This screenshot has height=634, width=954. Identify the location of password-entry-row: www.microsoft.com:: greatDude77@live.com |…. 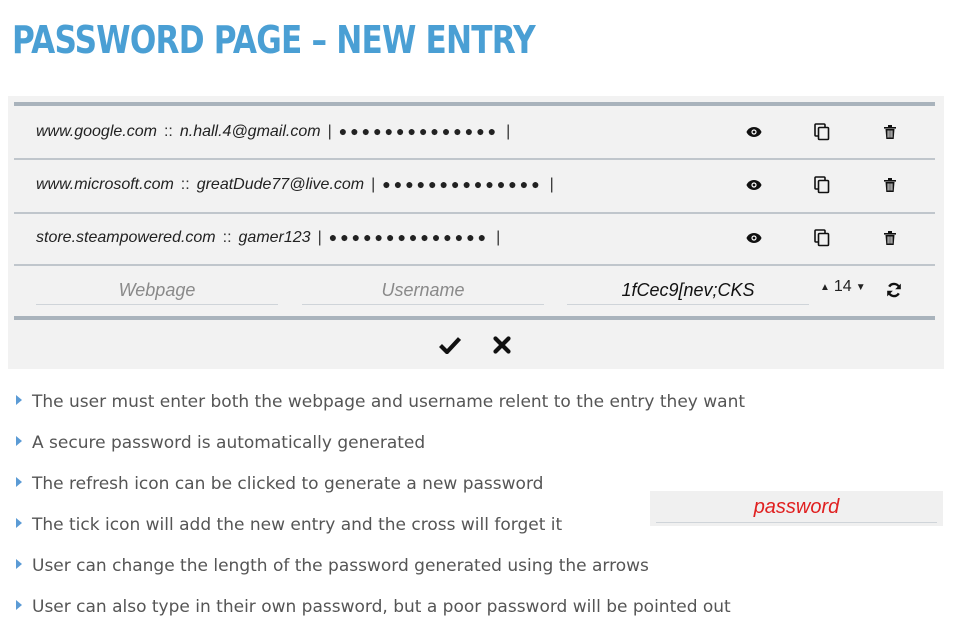
(474, 185).